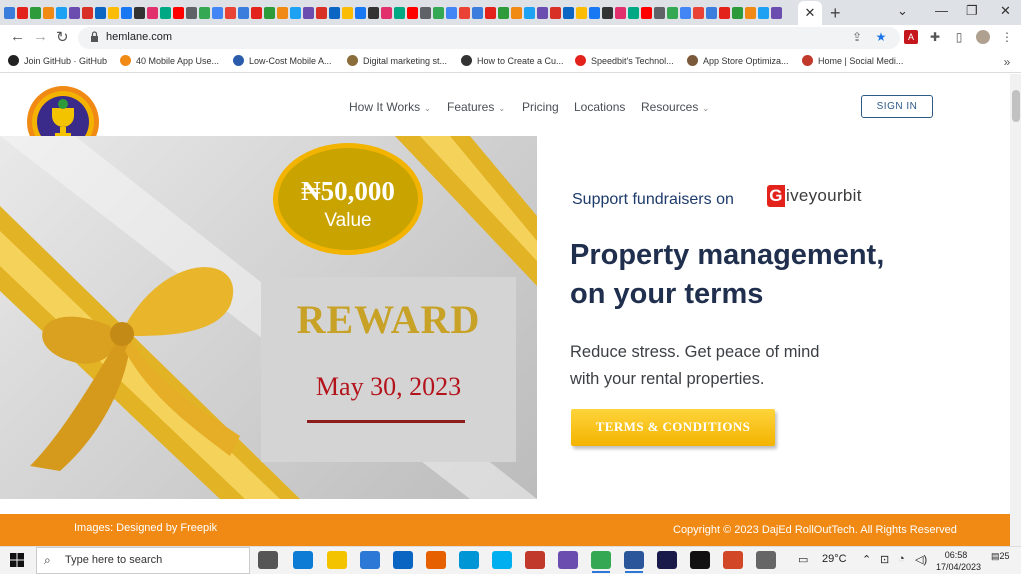 The width and height of the screenshot is (1021, 574). What do you see at coordinates (733, 560) in the screenshot?
I see `powerpoint-icon` at bounding box center [733, 560].